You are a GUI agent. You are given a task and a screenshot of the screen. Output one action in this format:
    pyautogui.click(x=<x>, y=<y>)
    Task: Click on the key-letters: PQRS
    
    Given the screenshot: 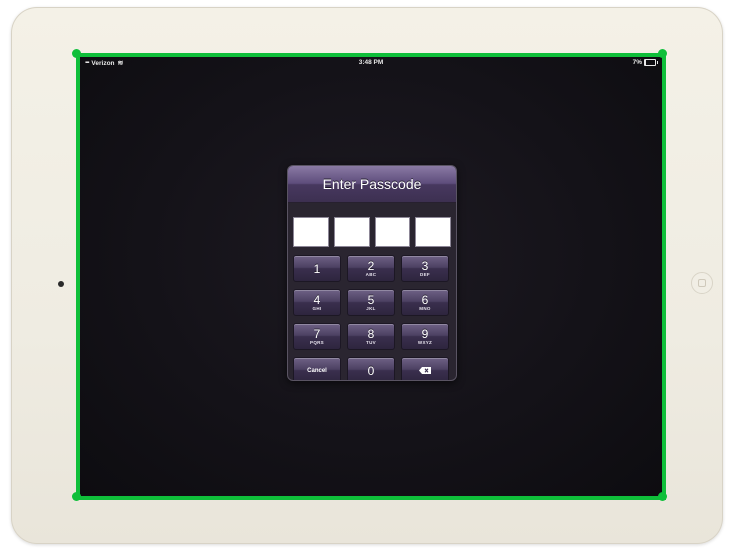 What is the action you would take?
    pyautogui.click(x=317, y=342)
    